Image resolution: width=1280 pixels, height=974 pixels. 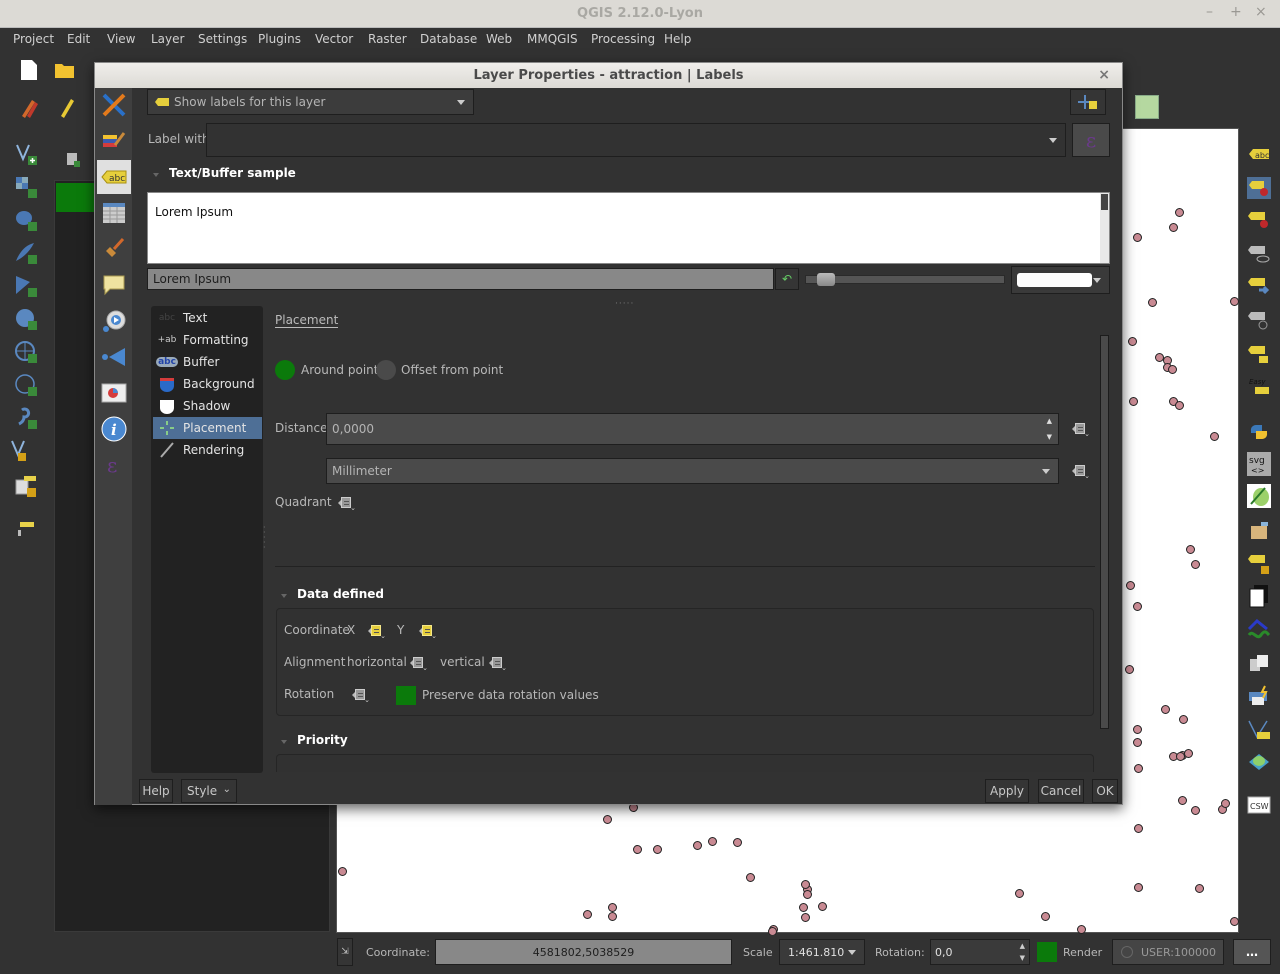 What do you see at coordinates (1091, 140) in the screenshot?
I see `expression-button: ε` at bounding box center [1091, 140].